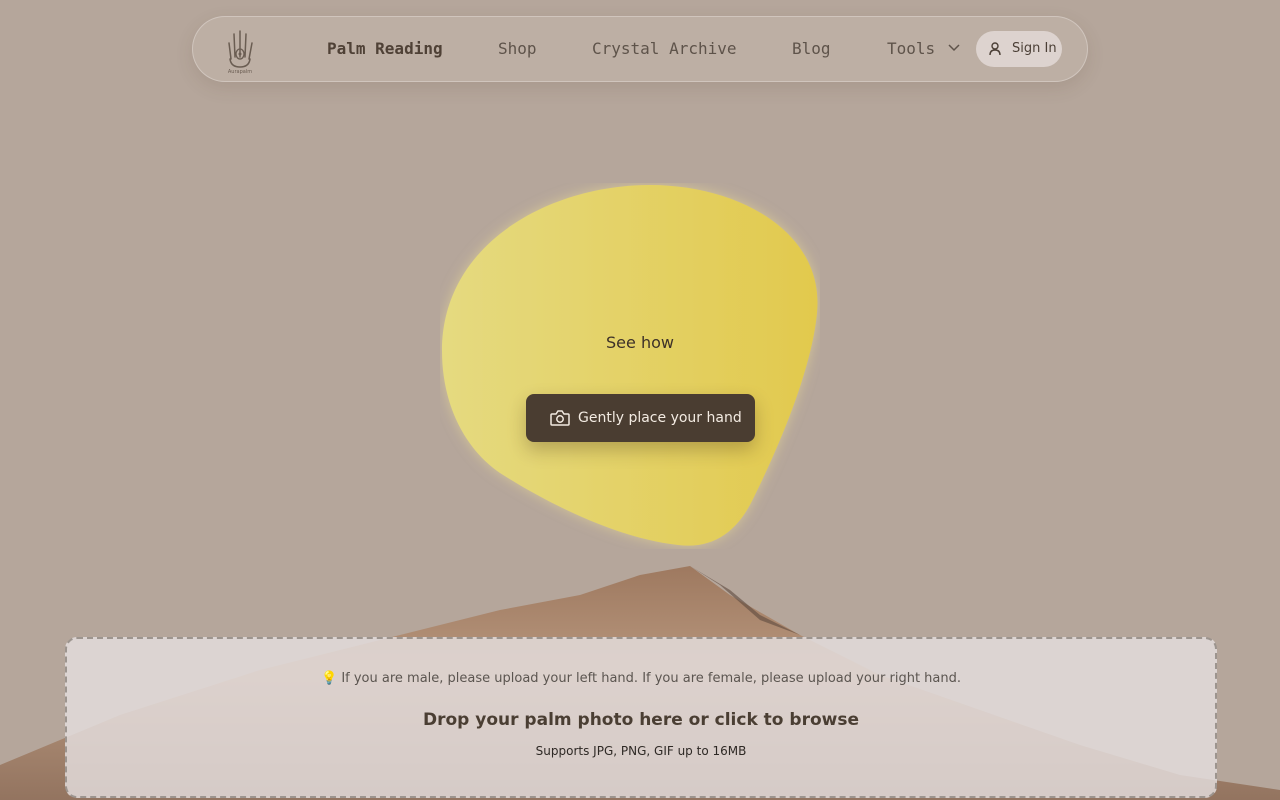 The image size is (1280, 800). I want to click on camera-icon, so click(560, 418).